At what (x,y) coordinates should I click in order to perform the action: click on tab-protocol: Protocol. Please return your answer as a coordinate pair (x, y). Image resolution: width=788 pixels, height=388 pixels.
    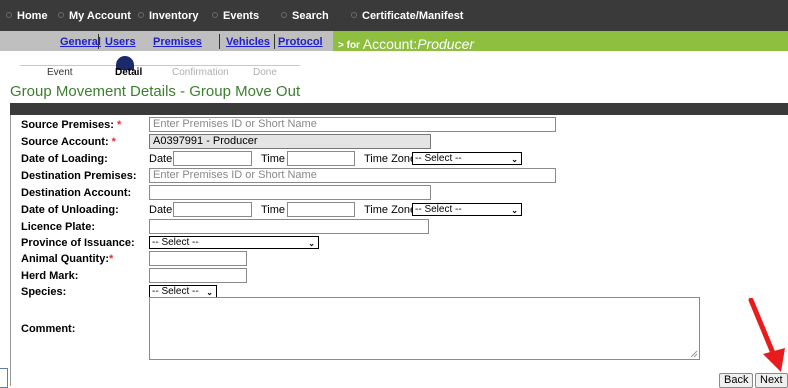
    Looking at the image, I should click on (300, 42).